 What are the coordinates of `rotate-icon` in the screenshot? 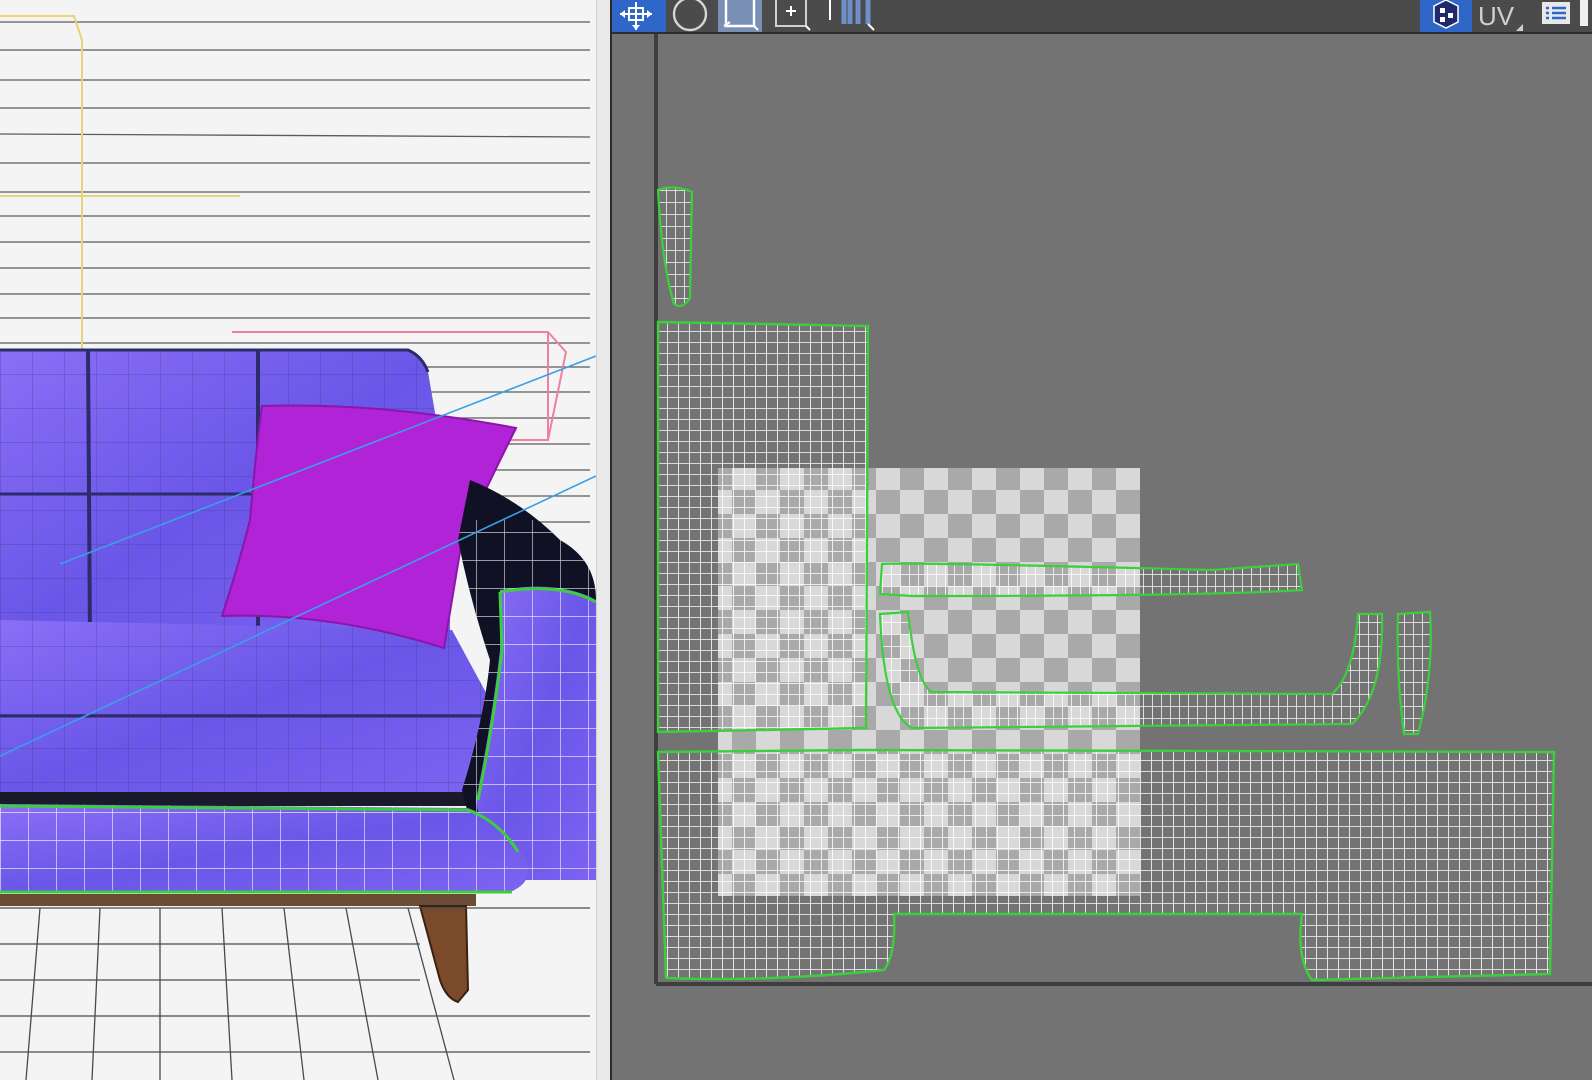 It's located at (690, 16).